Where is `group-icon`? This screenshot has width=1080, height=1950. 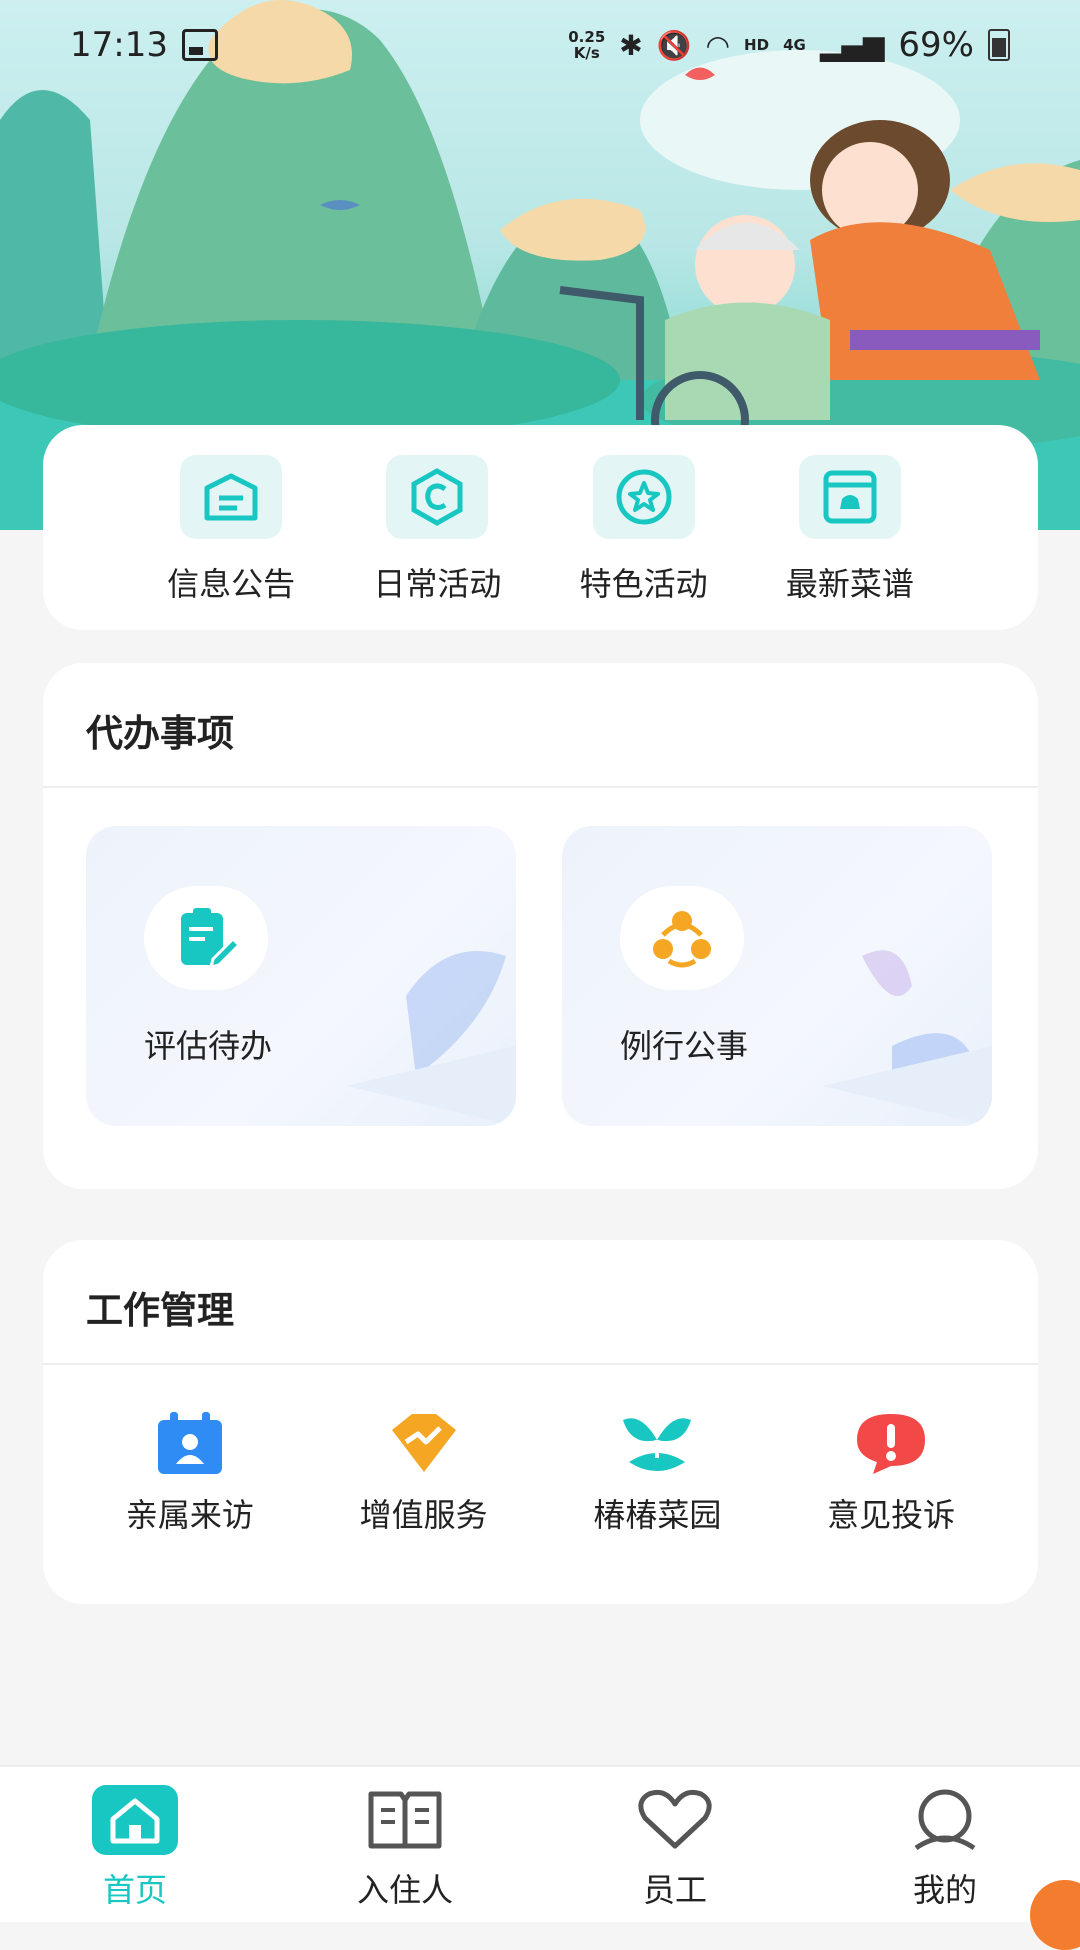
group-icon is located at coordinates (682, 939).